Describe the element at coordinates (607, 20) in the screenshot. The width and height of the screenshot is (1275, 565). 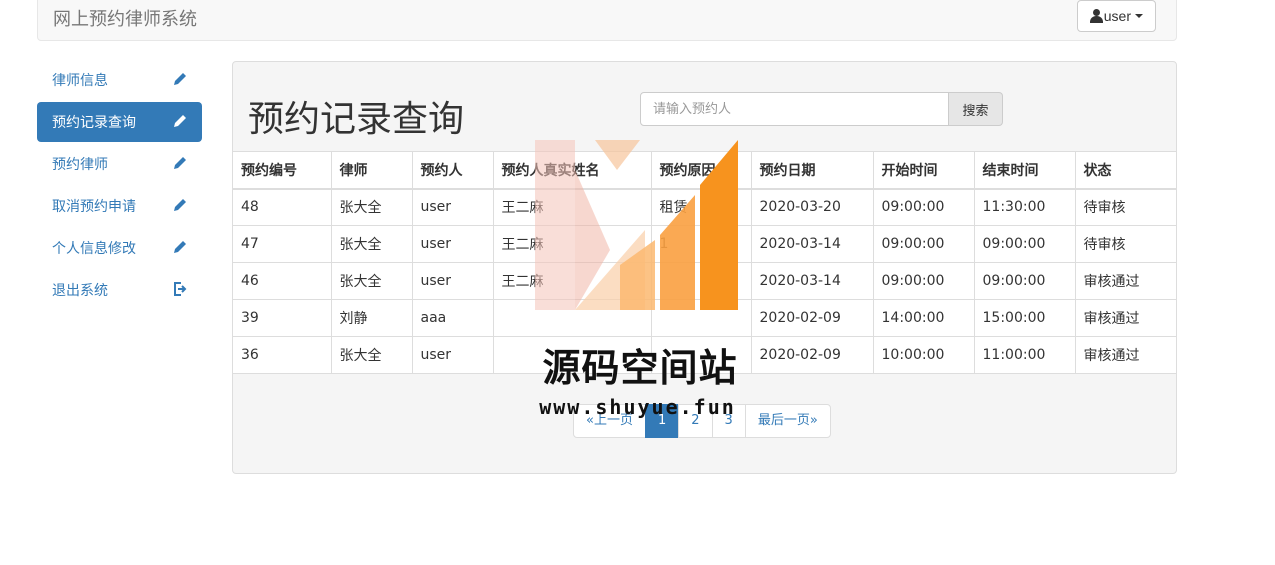
I see `top-navbar: 网上预约律师系统 user` at that location.